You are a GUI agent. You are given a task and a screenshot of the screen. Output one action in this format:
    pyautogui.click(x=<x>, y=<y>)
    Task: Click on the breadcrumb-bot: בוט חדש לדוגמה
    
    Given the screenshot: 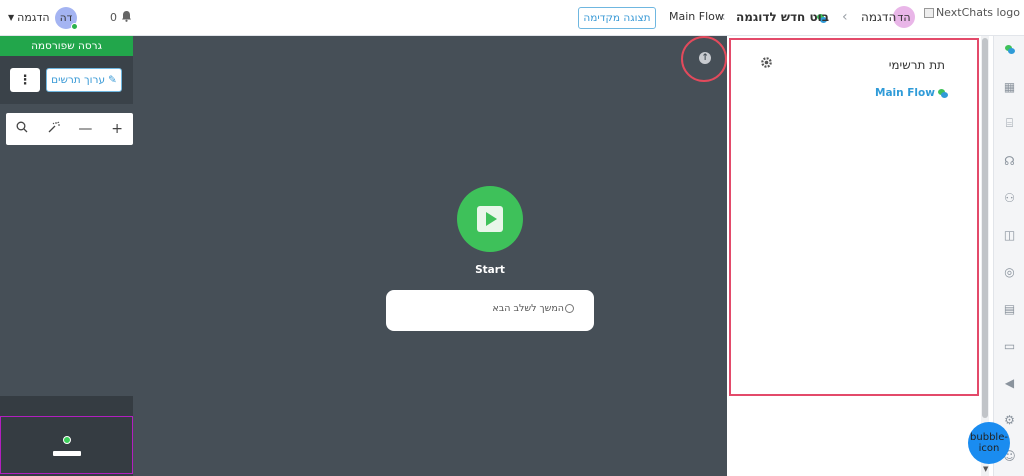 What is the action you would take?
    pyautogui.click(x=782, y=17)
    